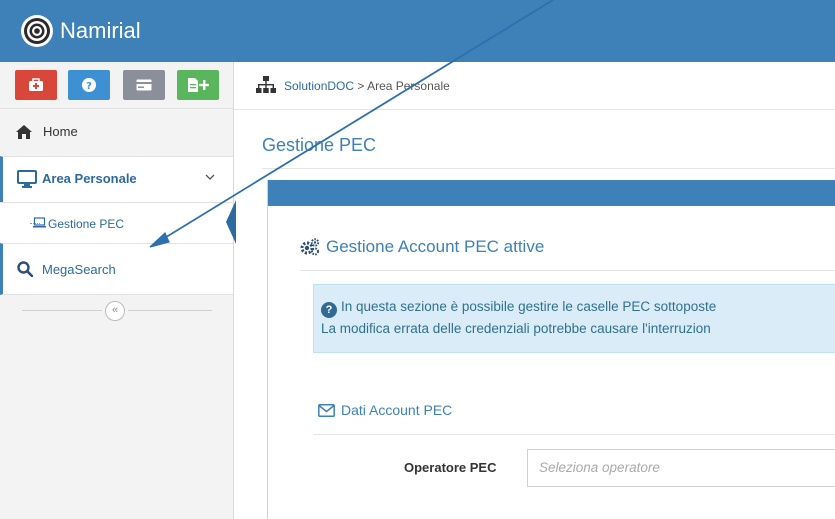 The image size is (835, 519). I want to click on sidebar-item-label: Home, so click(60, 131).